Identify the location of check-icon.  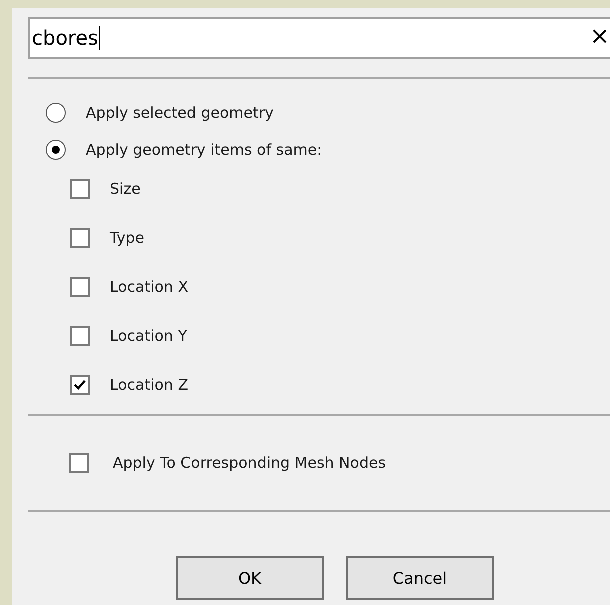
(80, 385).